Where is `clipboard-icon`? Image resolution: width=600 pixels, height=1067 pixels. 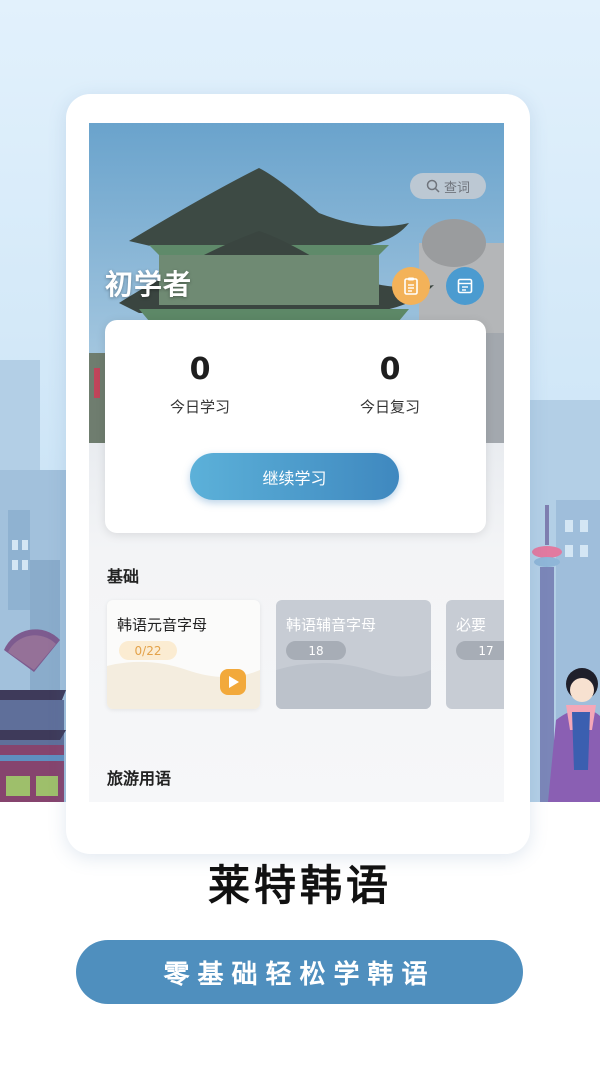 clipboard-icon is located at coordinates (411, 286).